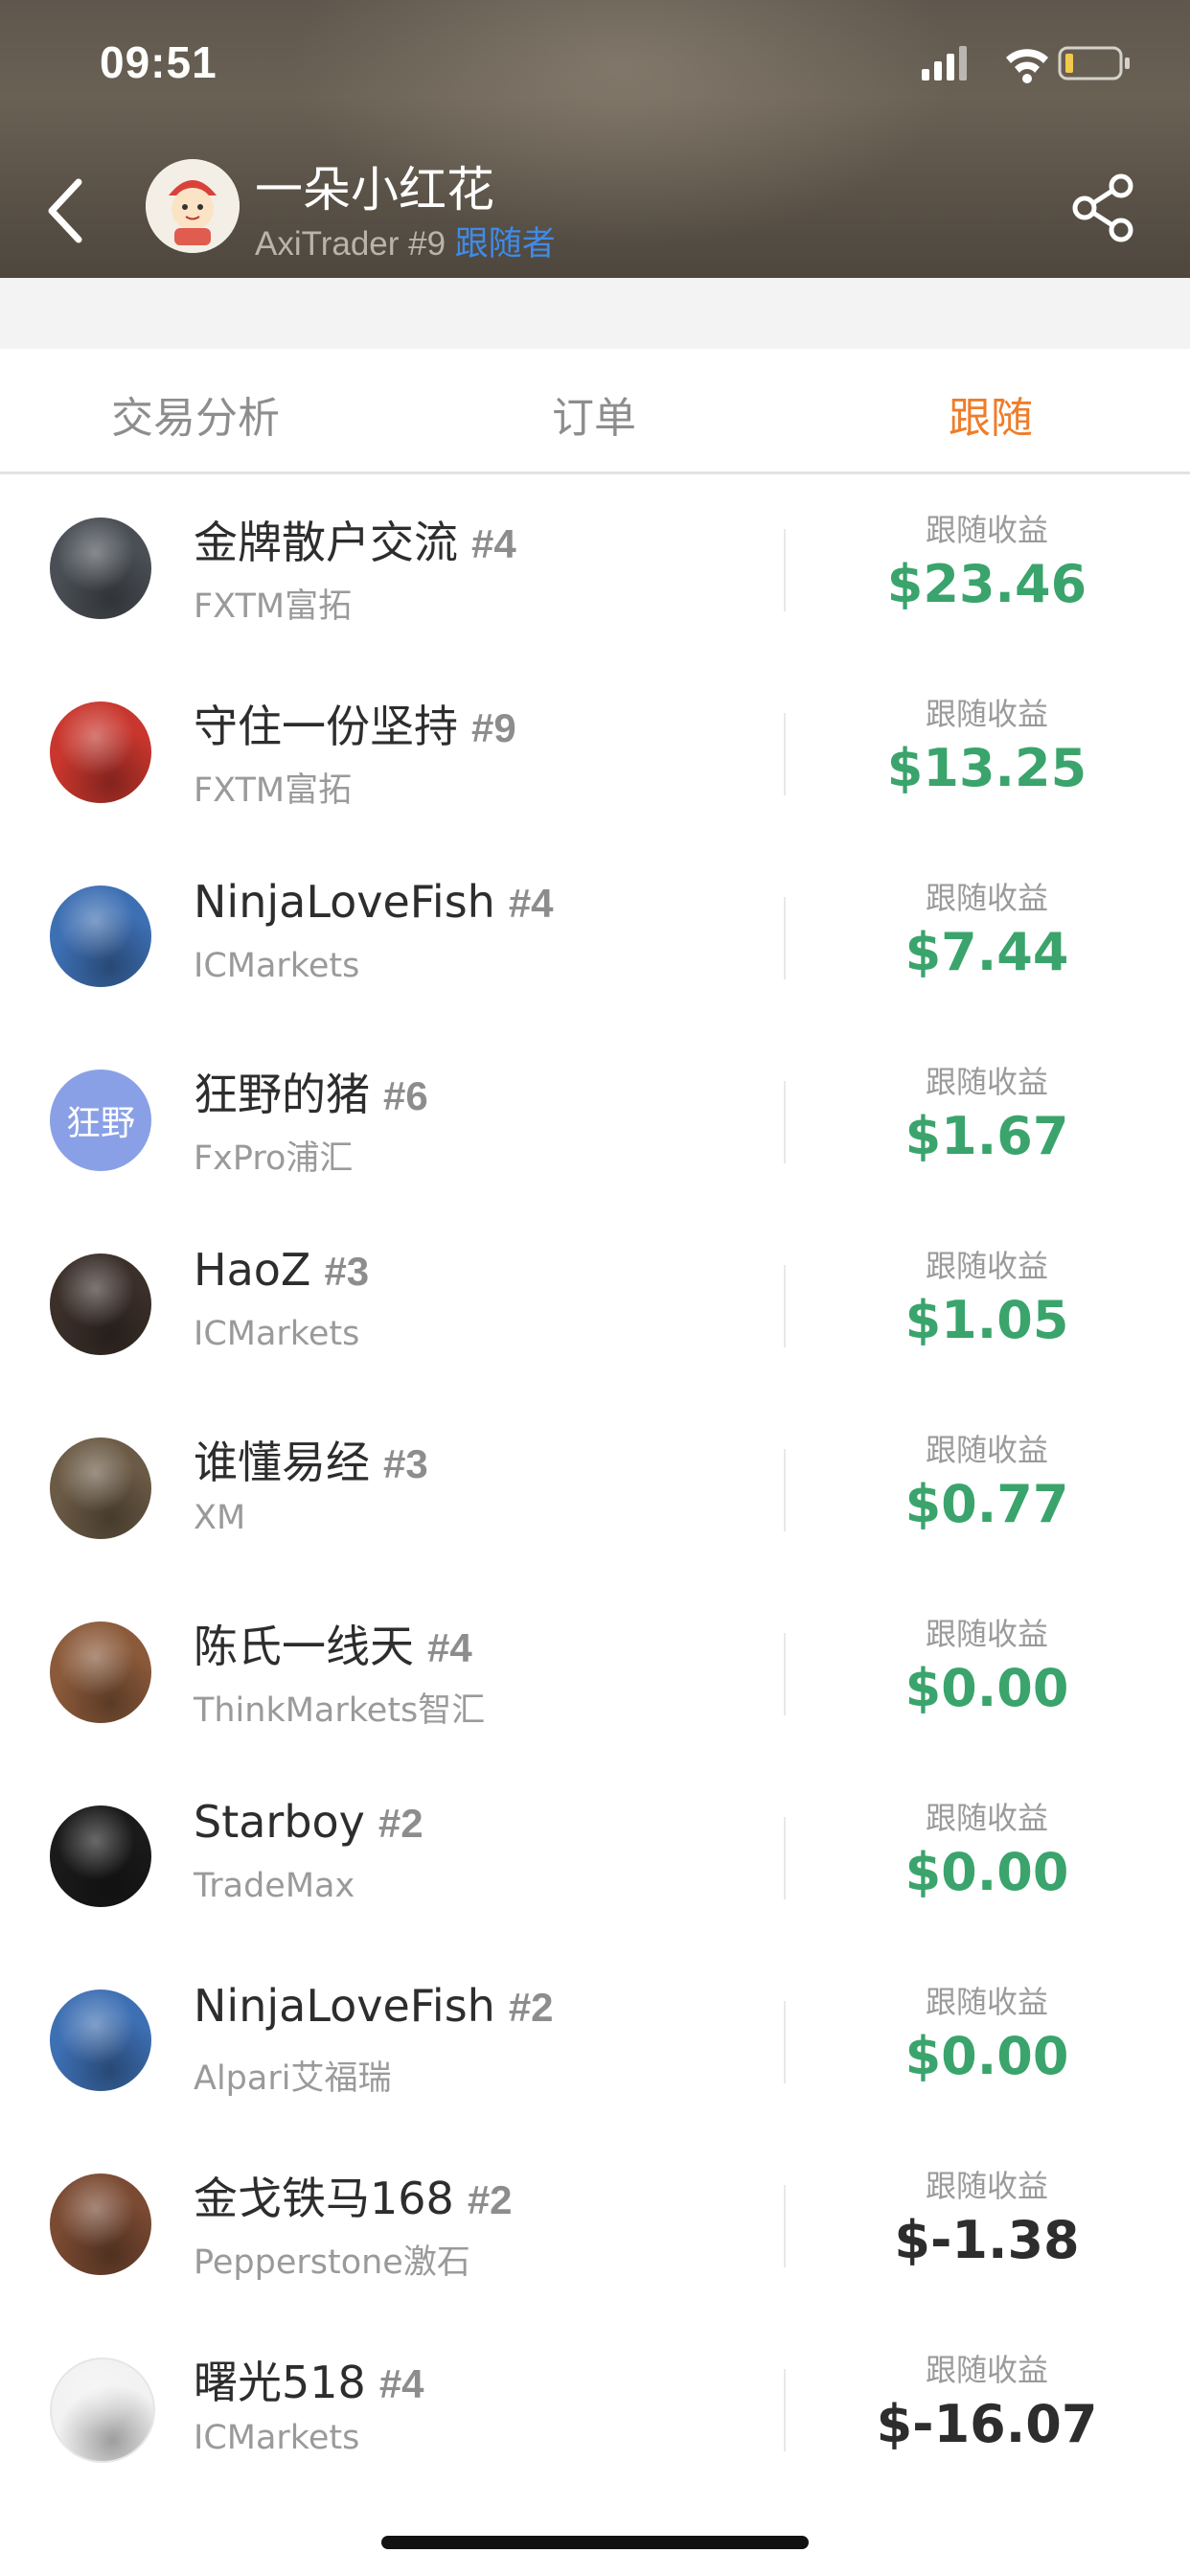 The width and height of the screenshot is (1190, 2576). What do you see at coordinates (595, 1485) in the screenshot?
I see `list-item: 谁懂易经 #3 XM 跟随收益 $0.77` at bounding box center [595, 1485].